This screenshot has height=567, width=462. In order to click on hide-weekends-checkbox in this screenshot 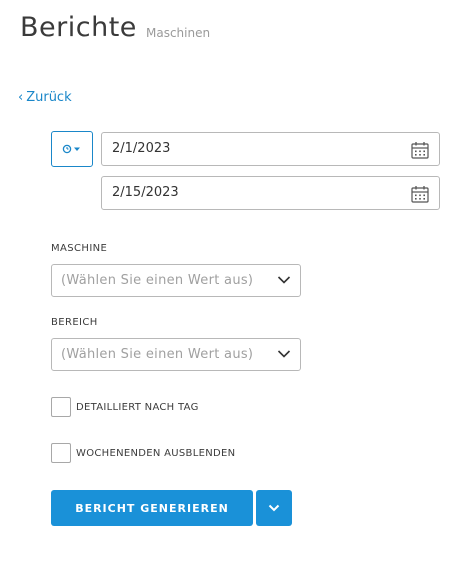, I will do `click(61, 453)`.